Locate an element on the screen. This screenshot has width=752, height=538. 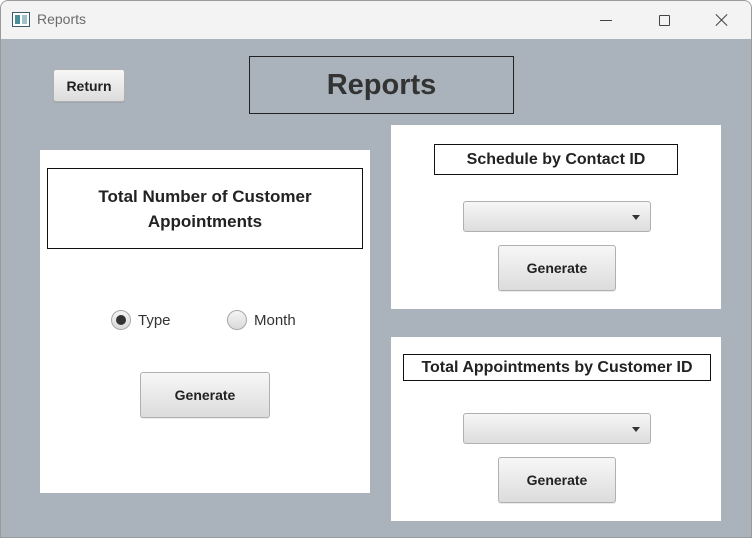
title-bar: Reports is located at coordinates (376, 20).